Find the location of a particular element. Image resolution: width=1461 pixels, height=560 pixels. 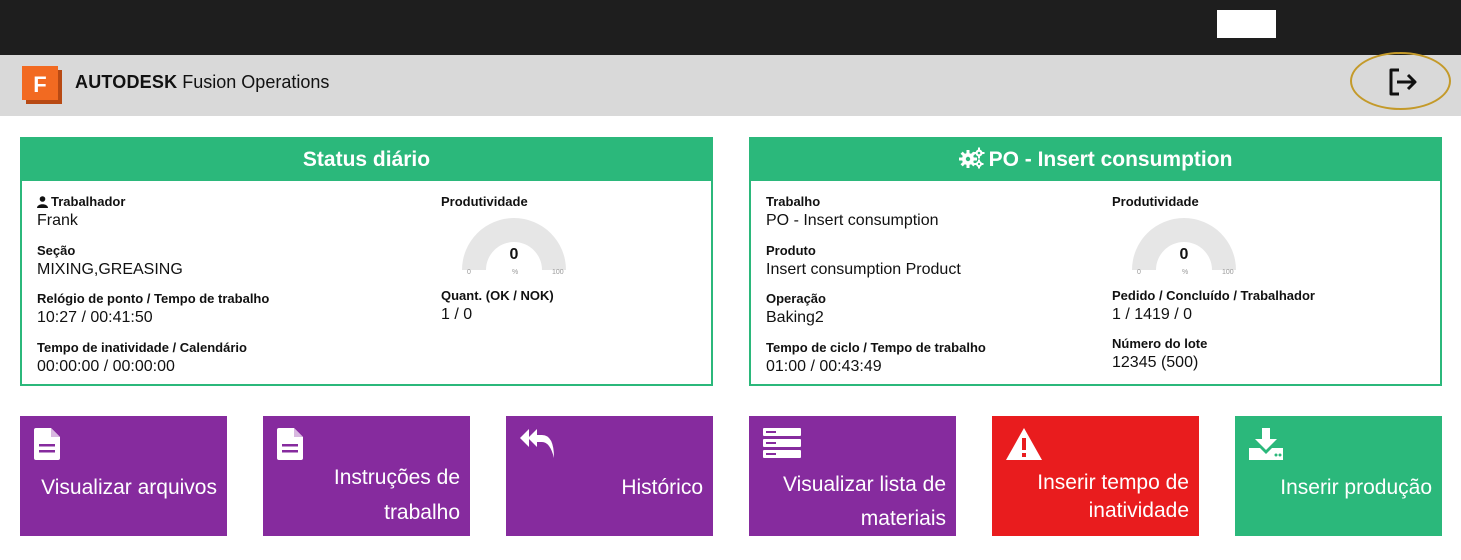

lot-value: 12345 (500) is located at coordinates (1155, 362).